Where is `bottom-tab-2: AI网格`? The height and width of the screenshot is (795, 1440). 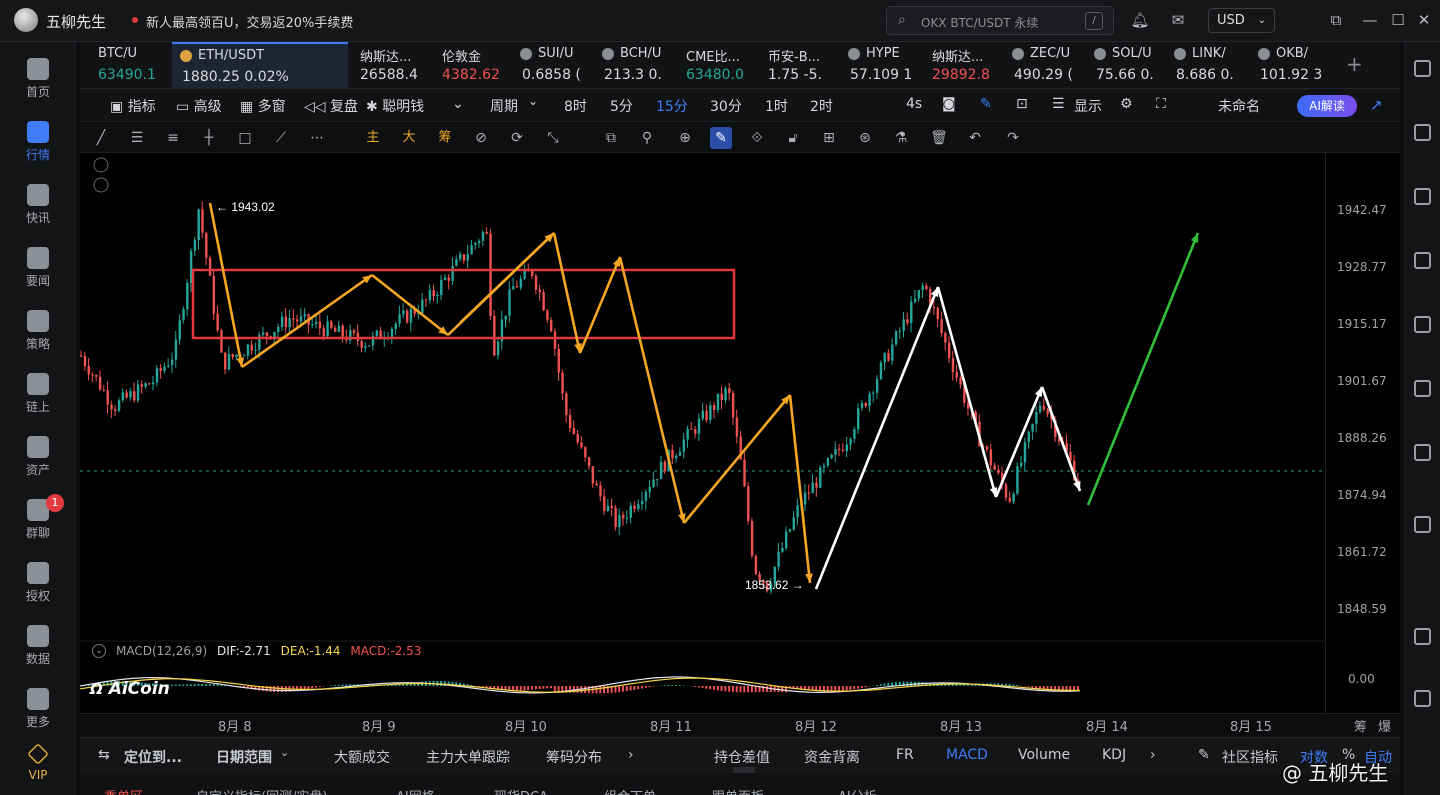
bottom-tab-2: AI网格 is located at coordinates (415, 790).